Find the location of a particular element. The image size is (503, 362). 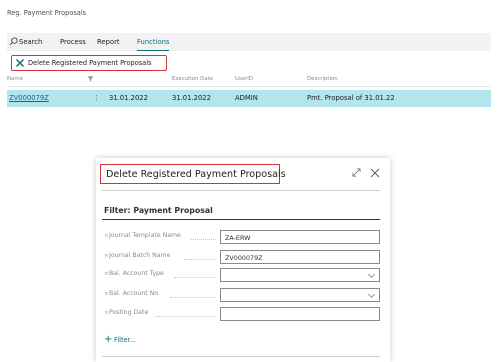

column-execution-date: Execution Date is located at coordinates (192, 79).